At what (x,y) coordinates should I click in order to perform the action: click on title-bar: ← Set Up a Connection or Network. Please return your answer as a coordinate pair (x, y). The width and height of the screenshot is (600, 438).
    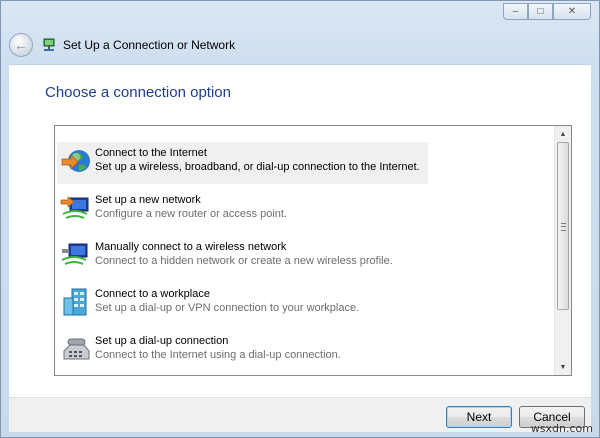
    Looking at the image, I should click on (122, 45).